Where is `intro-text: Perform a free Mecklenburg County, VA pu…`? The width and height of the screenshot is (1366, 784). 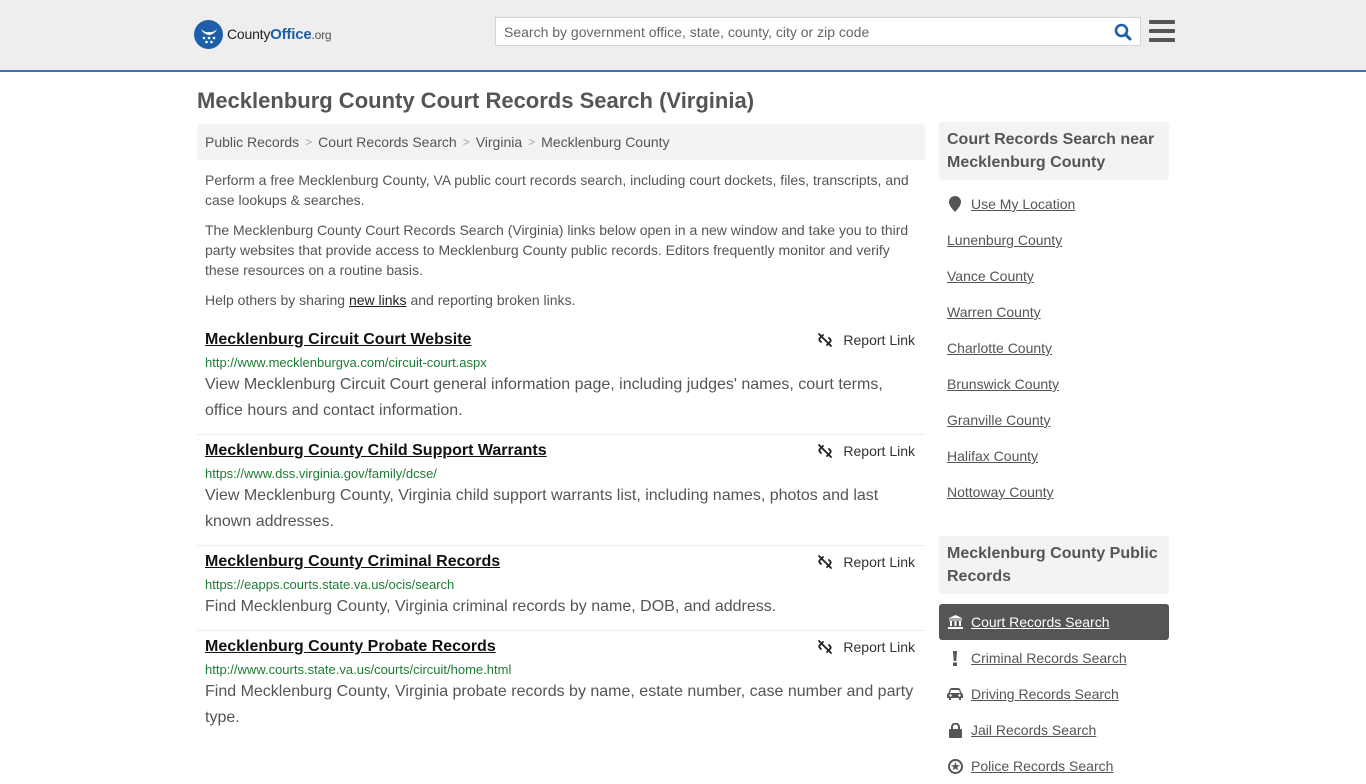
intro-text: Perform a free Mecklenburg County, VA pu… is located at coordinates (562, 245).